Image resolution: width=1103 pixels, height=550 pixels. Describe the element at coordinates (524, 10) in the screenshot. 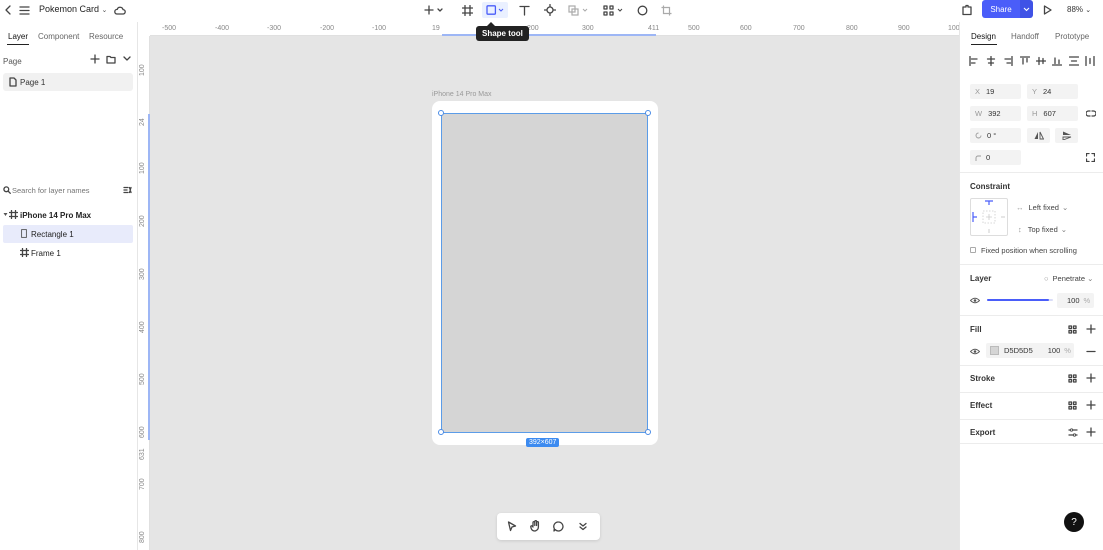

I see `text-tool-icon` at that location.